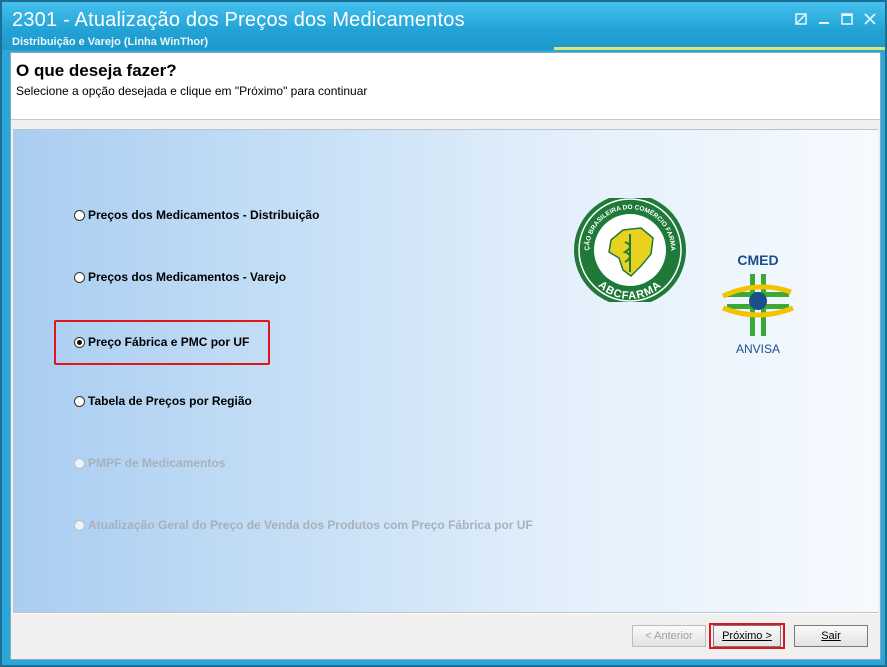  Describe the element at coordinates (719, 48) in the screenshot. I see `title-accent-stripe` at that location.